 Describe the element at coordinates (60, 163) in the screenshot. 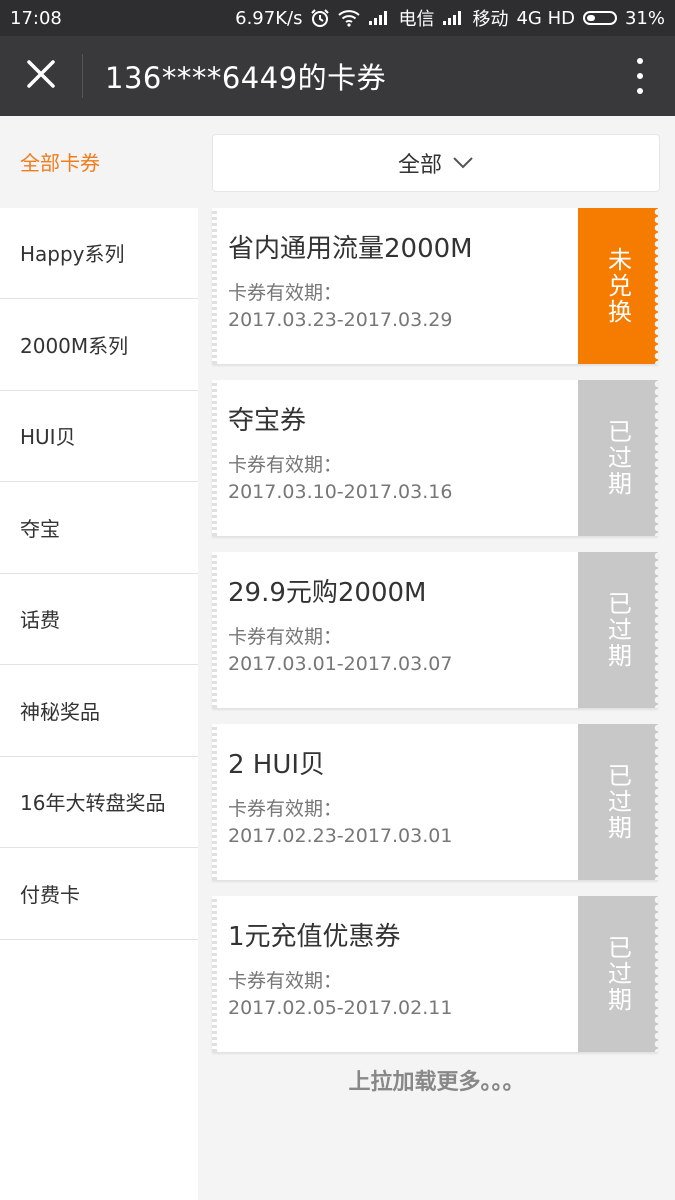

I see `sidebar-item-label: 全部卡券` at that location.